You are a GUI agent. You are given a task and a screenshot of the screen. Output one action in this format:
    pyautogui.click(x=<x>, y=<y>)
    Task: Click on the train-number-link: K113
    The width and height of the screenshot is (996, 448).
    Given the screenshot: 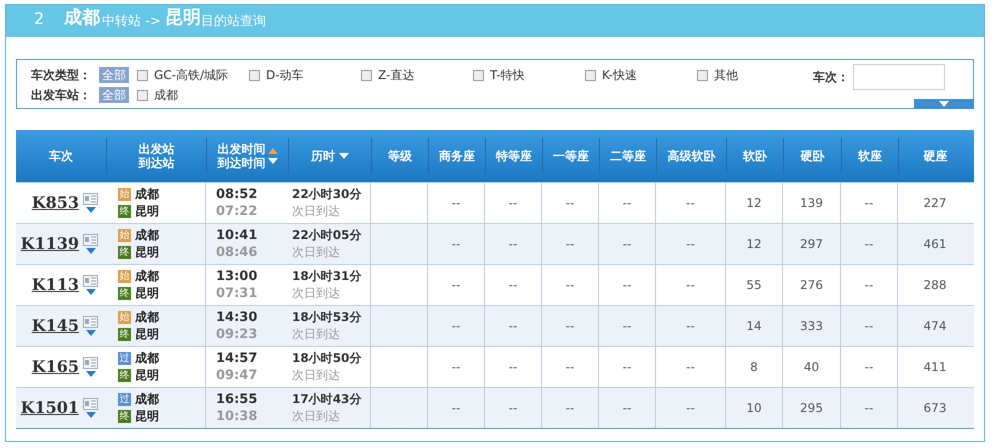 What is the action you would take?
    pyautogui.click(x=55, y=285)
    